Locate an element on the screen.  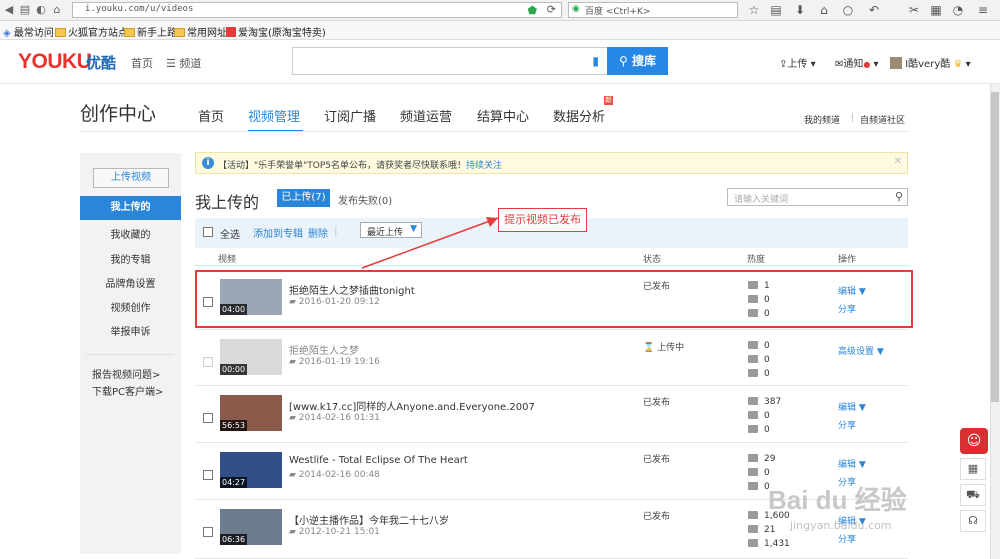
callout-label: 提示视频已发布 is located at coordinates (542, 220).